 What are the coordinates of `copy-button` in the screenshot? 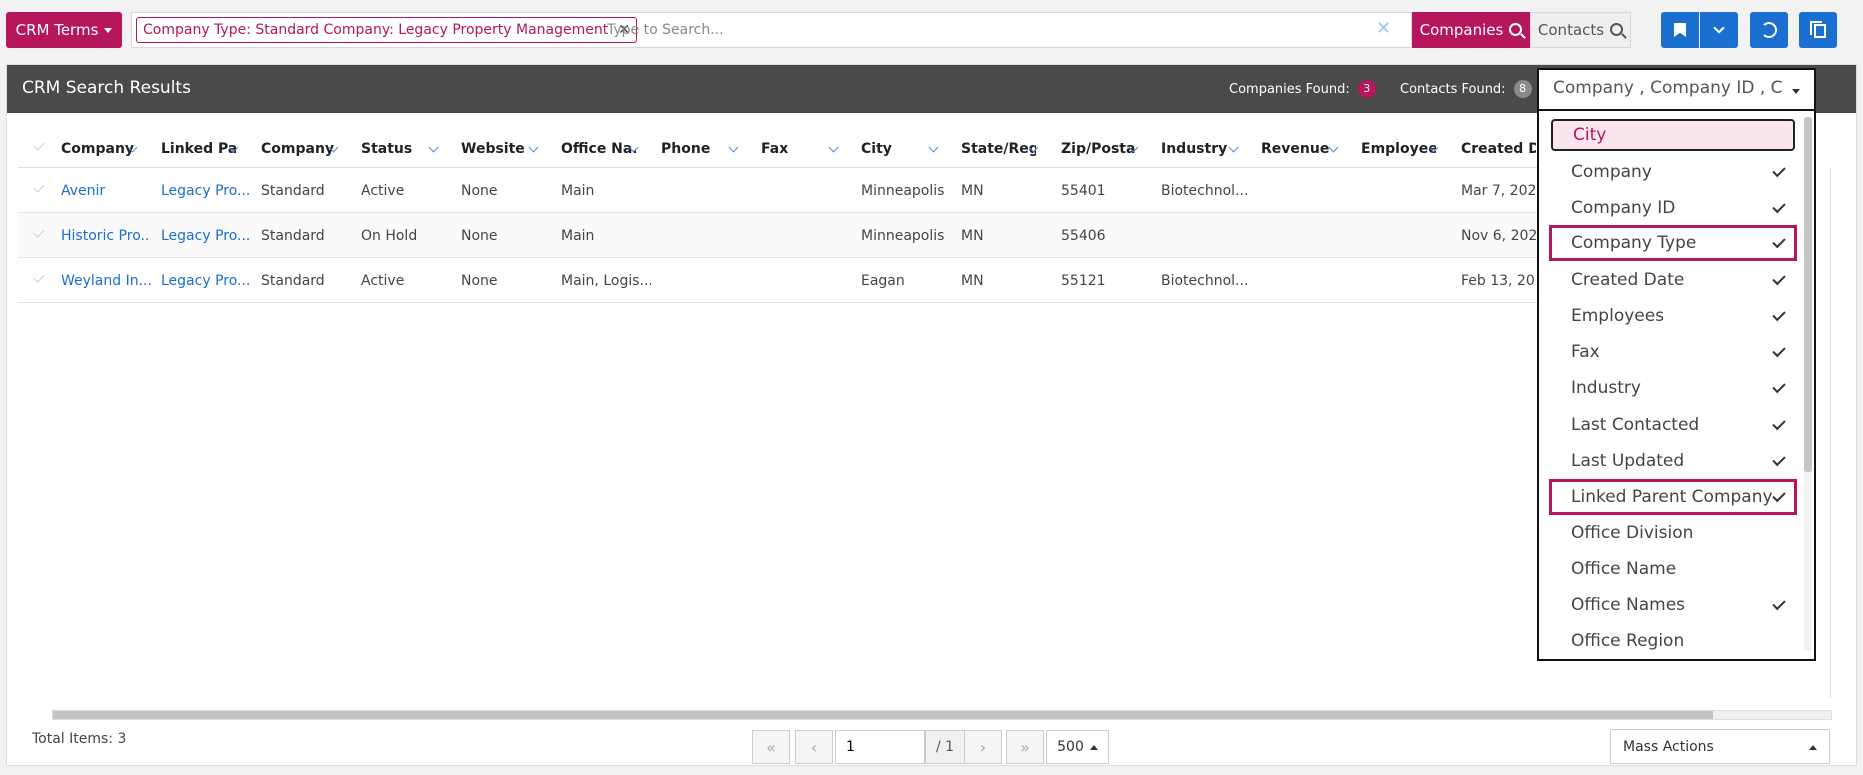 It's located at (1818, 30).